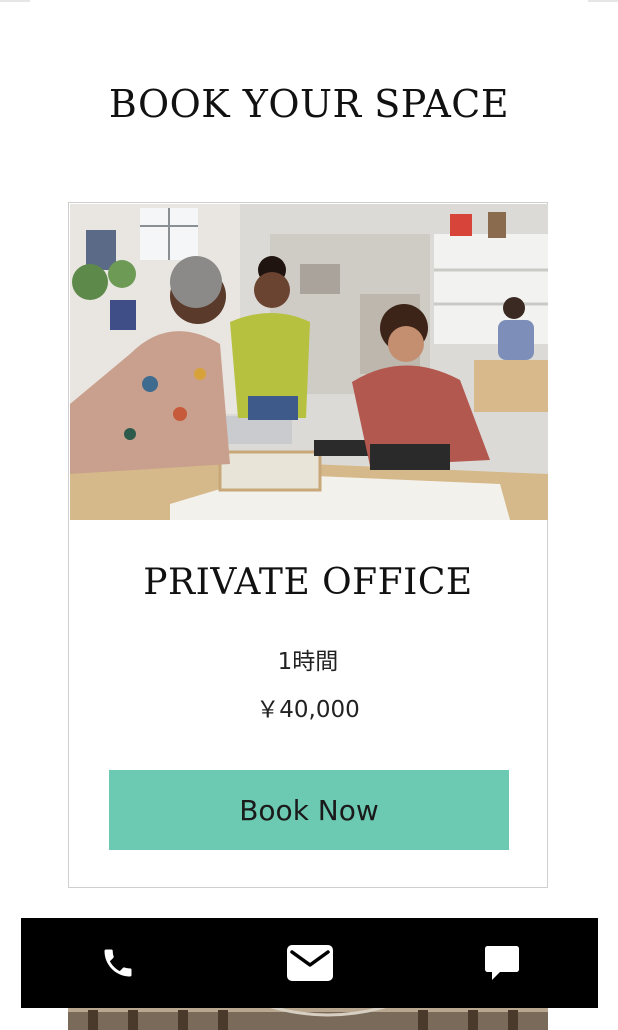 The image size is (618, 1030). I want to click on service-title: PRIVATE OFFICE, so click(308, 582).